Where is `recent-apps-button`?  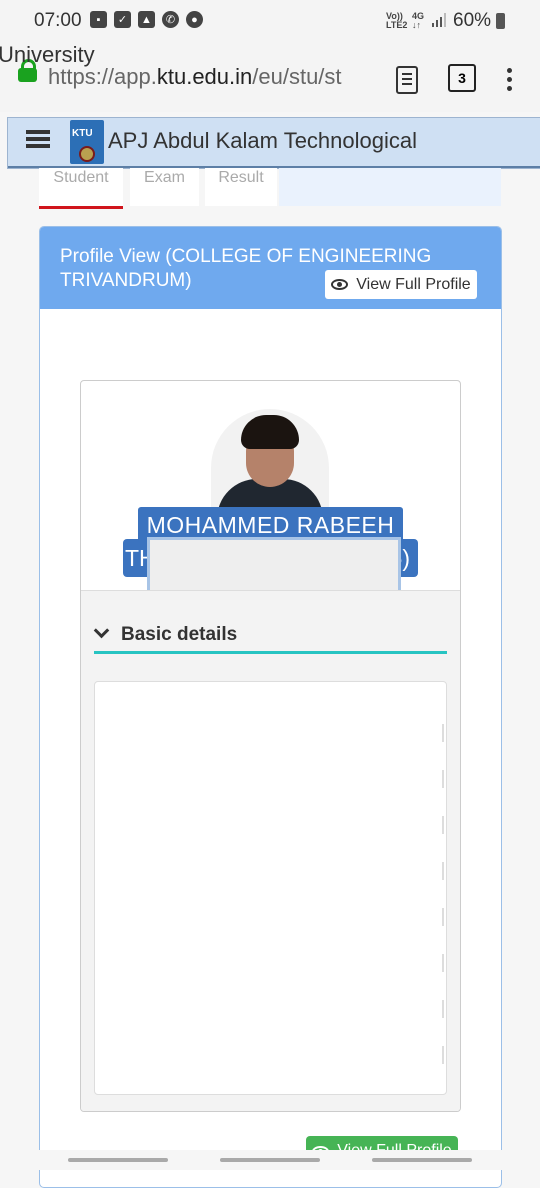 recent-apps-button is located at coordinates (118, 1160).